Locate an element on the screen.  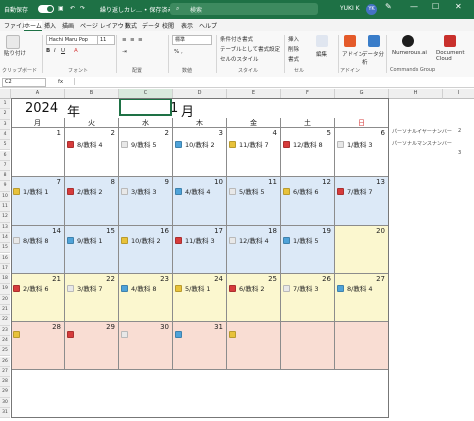
calendar-day-cell: 23 4/教科 8 is located at coordinates (146, 298).